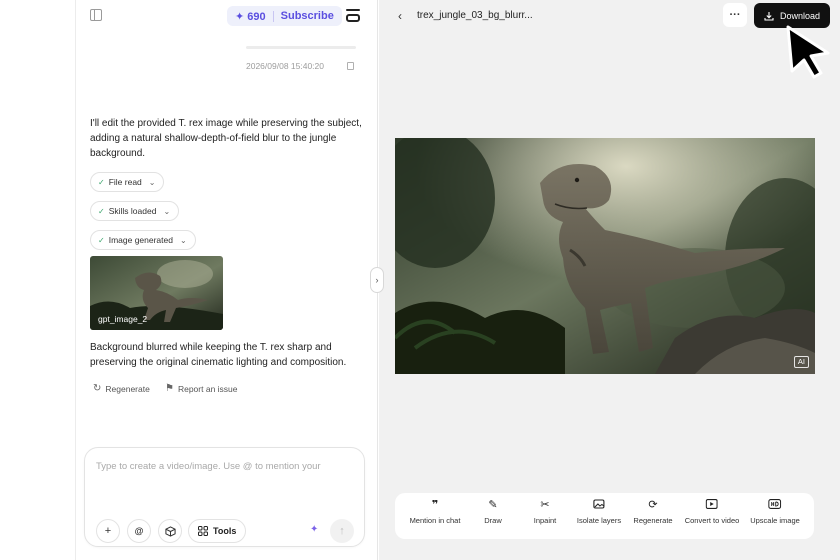 The width and height of the screenshot is (840, 560). What do you see at coordinates (599, 505) in the screenshot?
I see `layers-image-icon` at bounding box center [599, 505].